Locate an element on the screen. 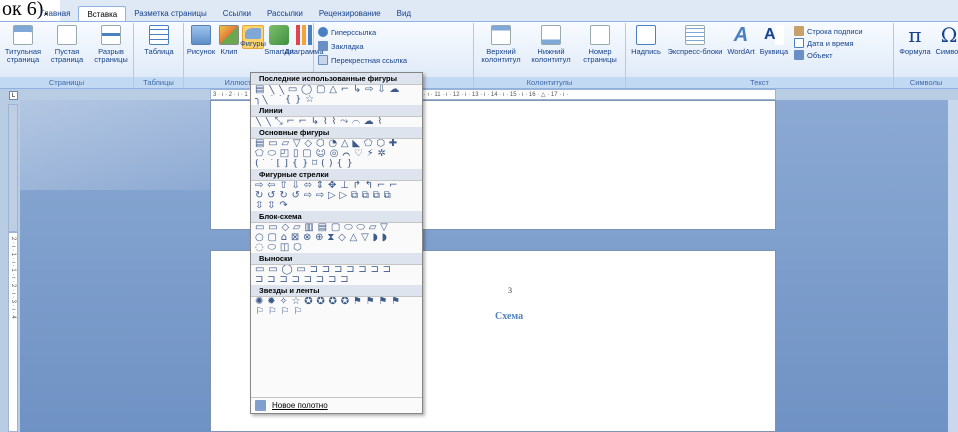  table-icon is located at coordinates (159, 35).